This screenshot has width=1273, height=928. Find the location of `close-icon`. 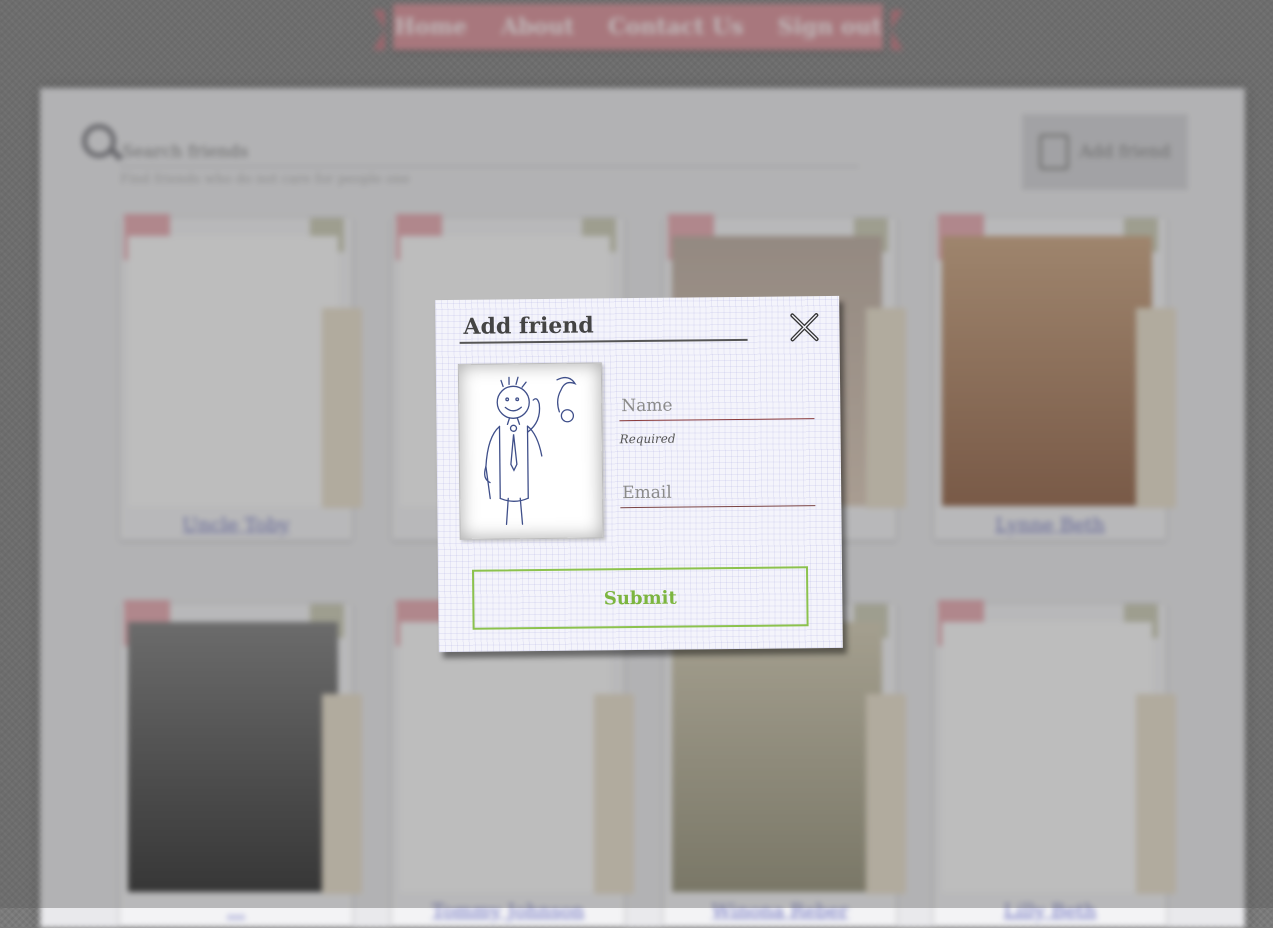

close-icon is located at coordinates (804, 327).